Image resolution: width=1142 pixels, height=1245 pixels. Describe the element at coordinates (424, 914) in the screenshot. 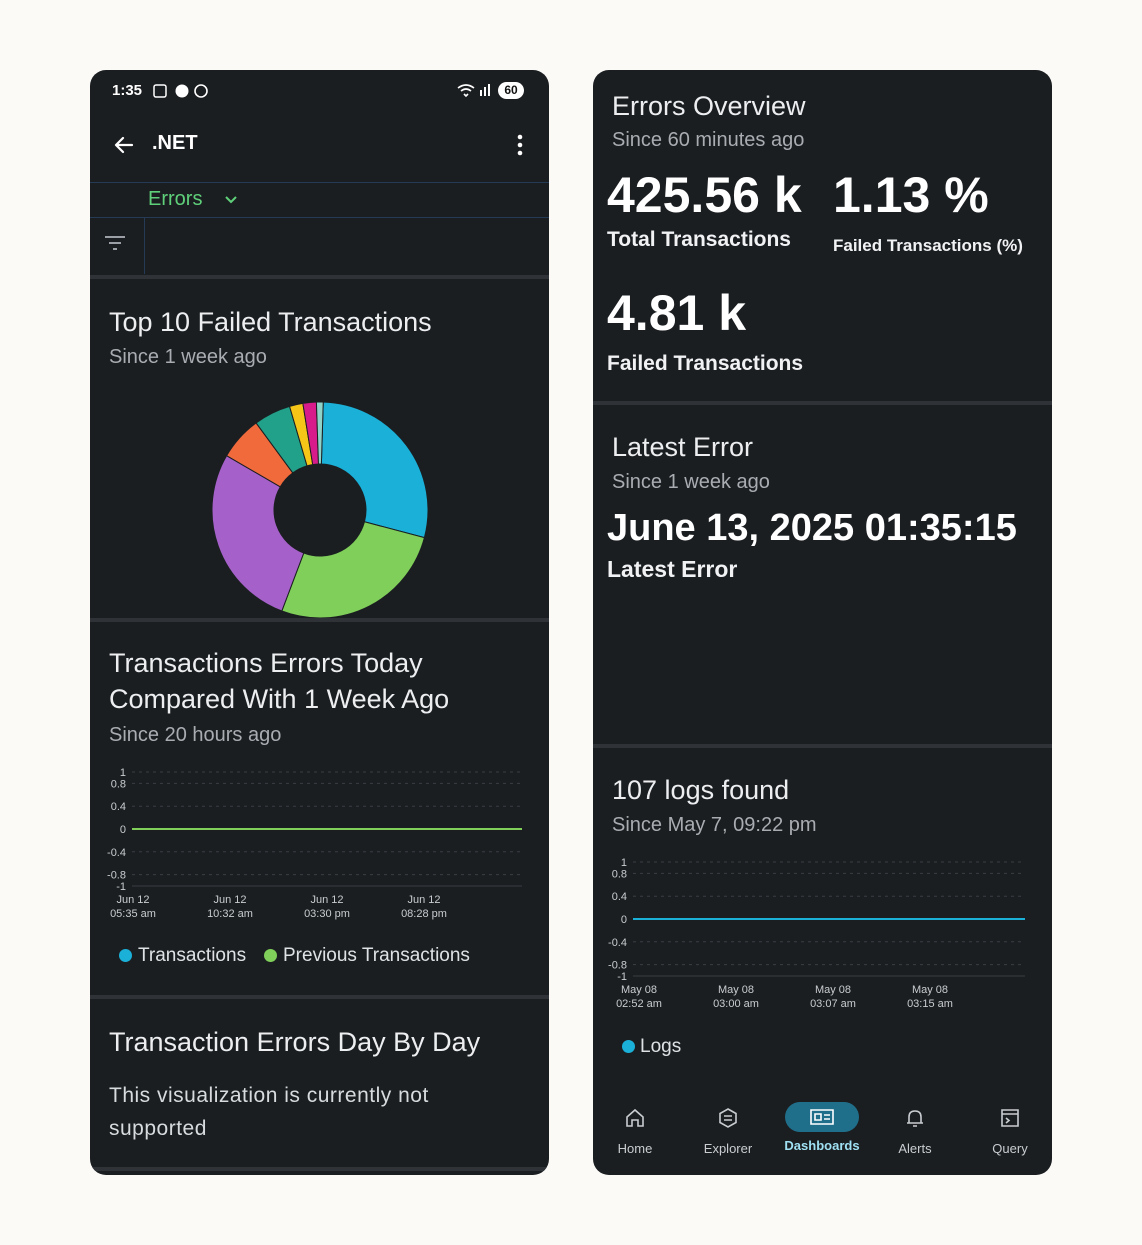

I see `x-tick-label: 08:28 pm` at that location.